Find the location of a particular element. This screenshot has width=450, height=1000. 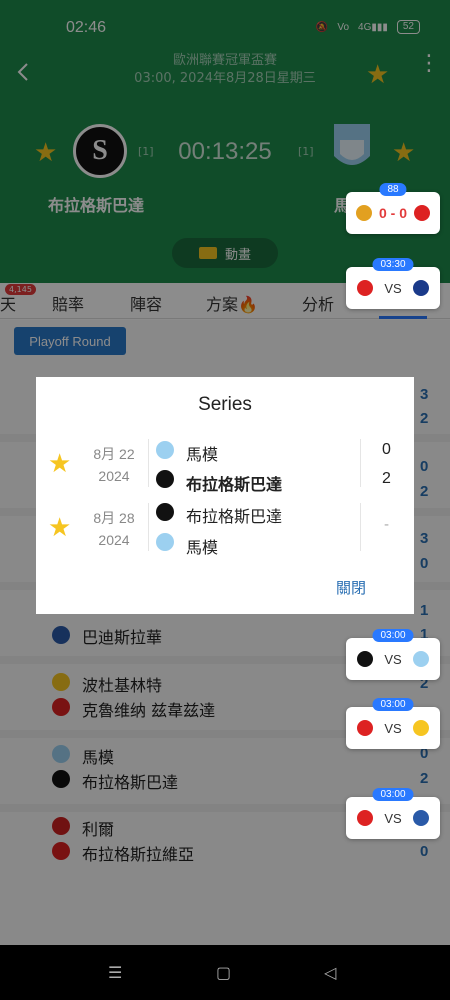

dialog-title: Series is located at coordinates (225, 404).